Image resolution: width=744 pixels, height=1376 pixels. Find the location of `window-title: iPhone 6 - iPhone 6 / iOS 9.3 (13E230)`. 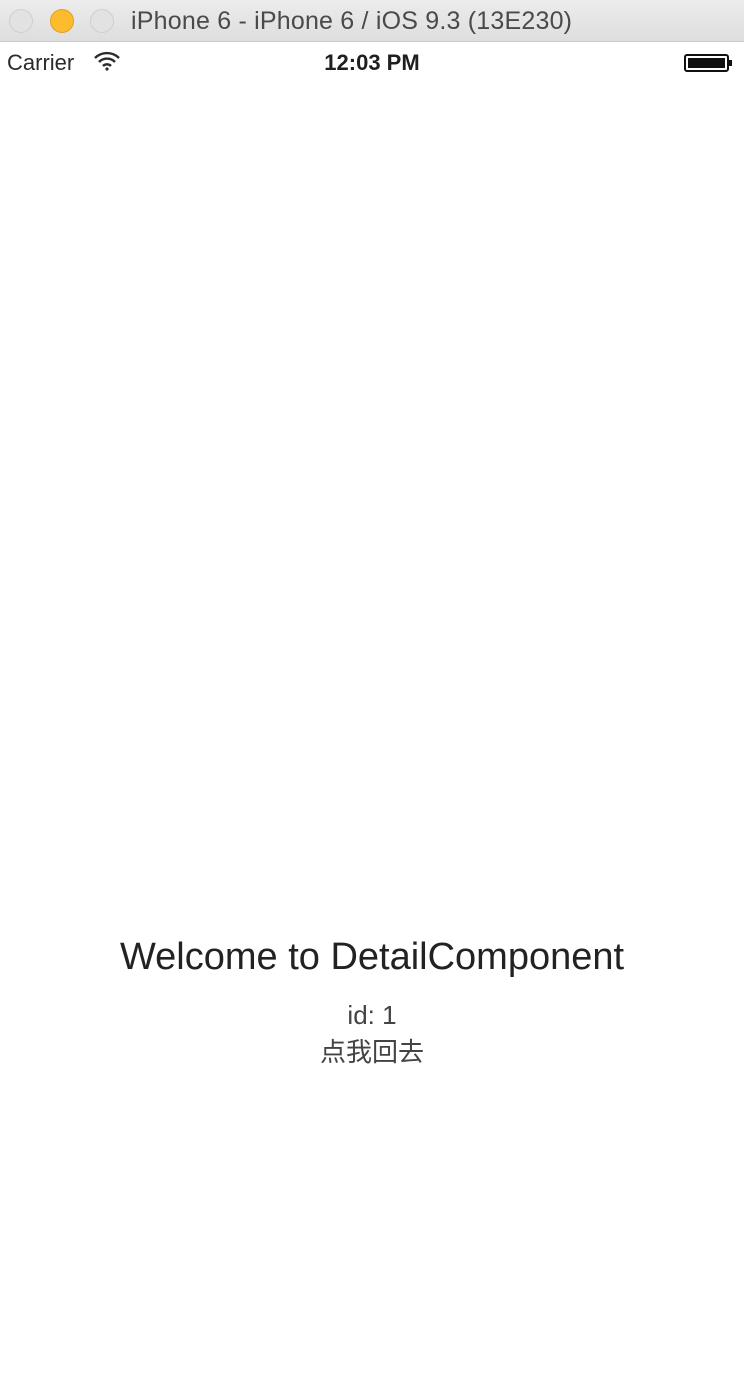

window-title: iPhone 6 - iPhone 6 / iOS 9.3 (13E230) is located at coordinates (352, 21).